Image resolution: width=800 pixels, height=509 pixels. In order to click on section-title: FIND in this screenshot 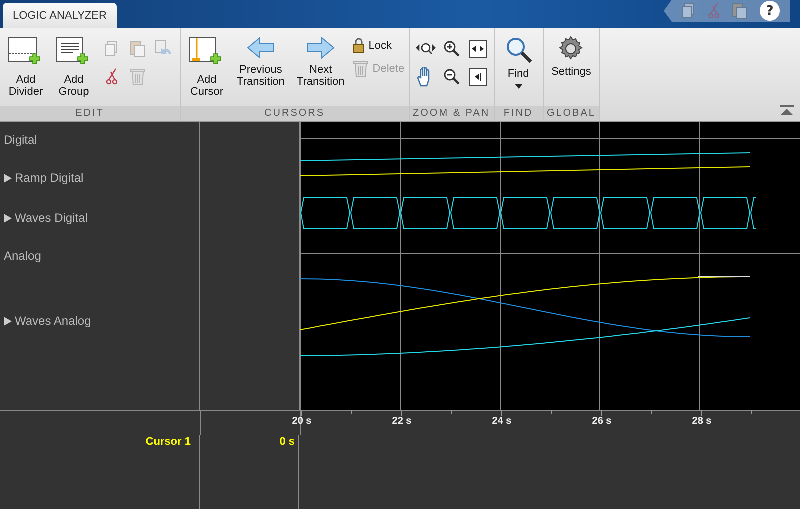, I will do `click(518, 113)`.